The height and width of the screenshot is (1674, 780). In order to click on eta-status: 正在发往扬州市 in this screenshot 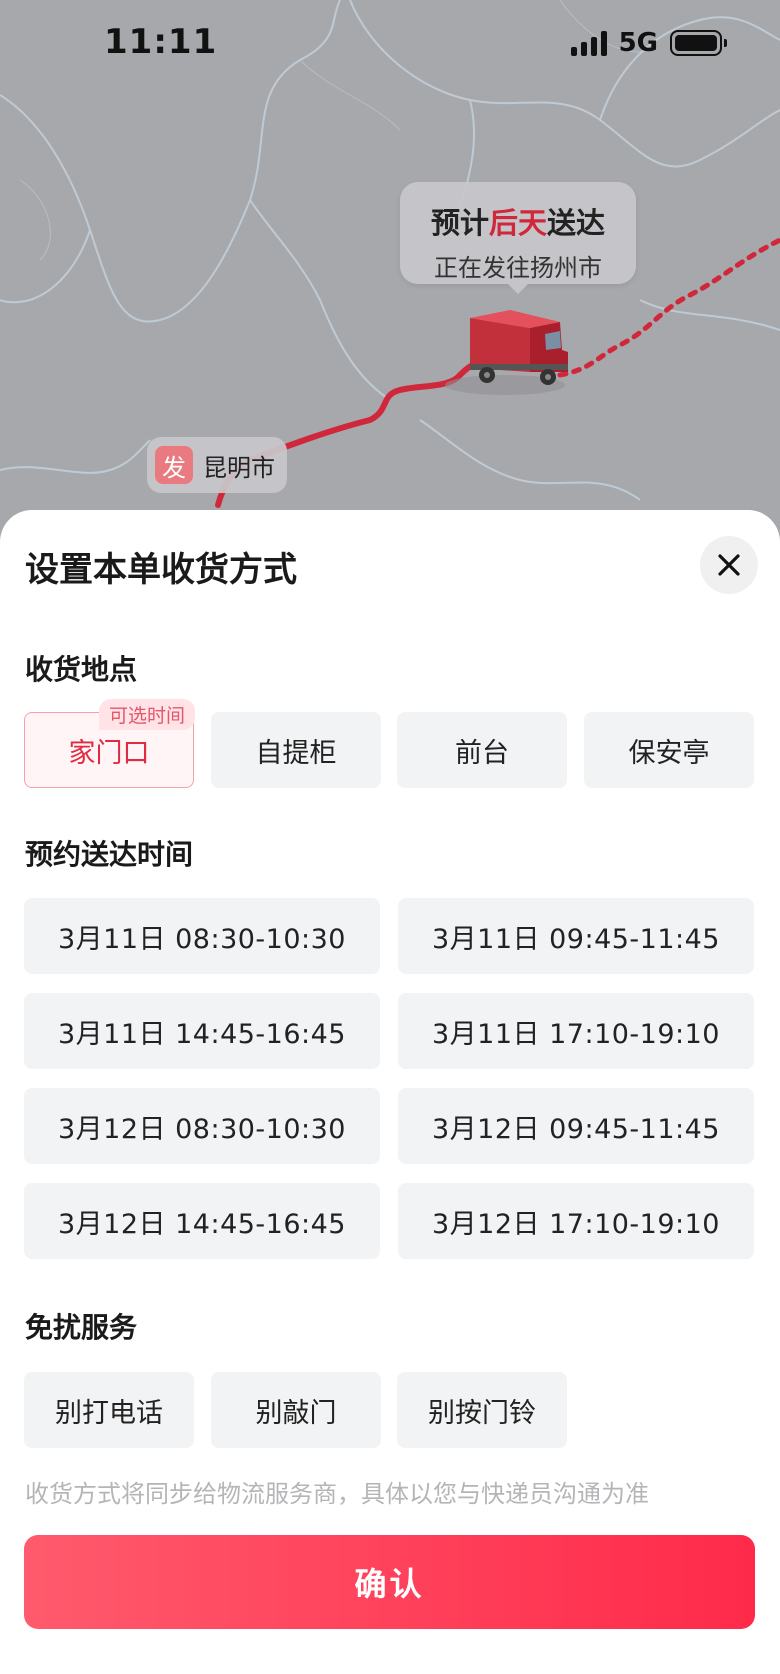, I will do `click(518, 268)`.